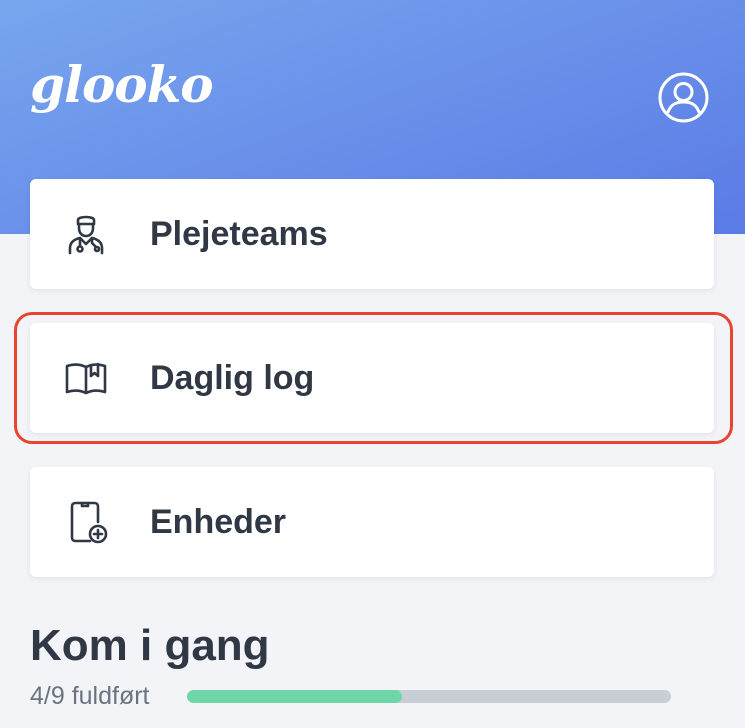 The height and width of the screenshot is (728, 745). I want to click on section-title-kom-i-gang: Kom i gang, so click(150, 645).